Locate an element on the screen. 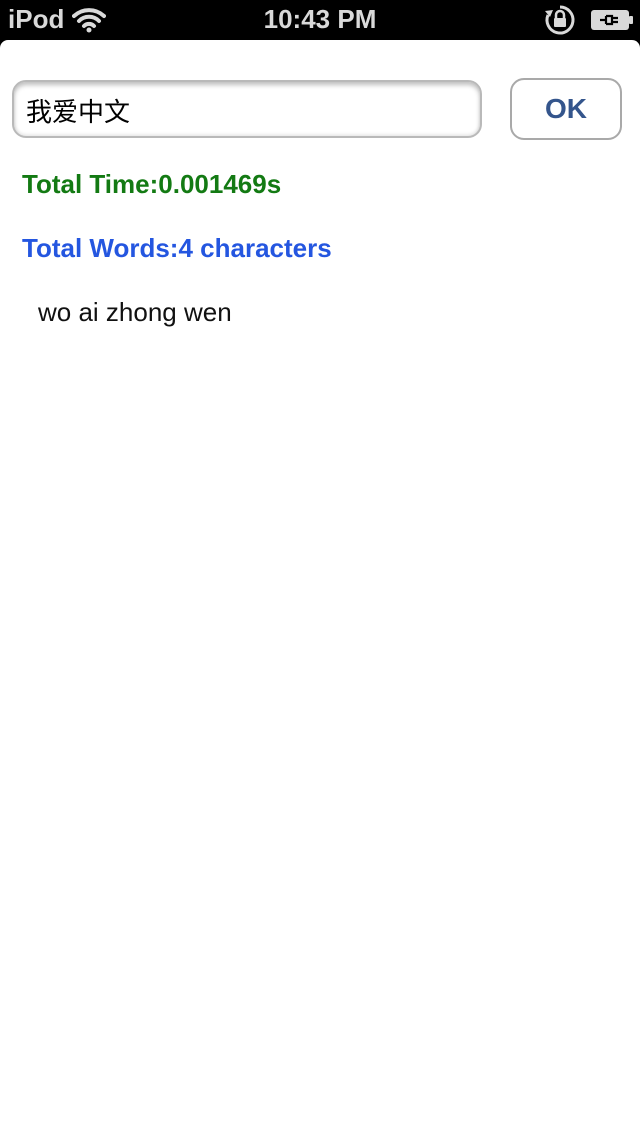  chinese-text-field is located at coordinates (247, 109).